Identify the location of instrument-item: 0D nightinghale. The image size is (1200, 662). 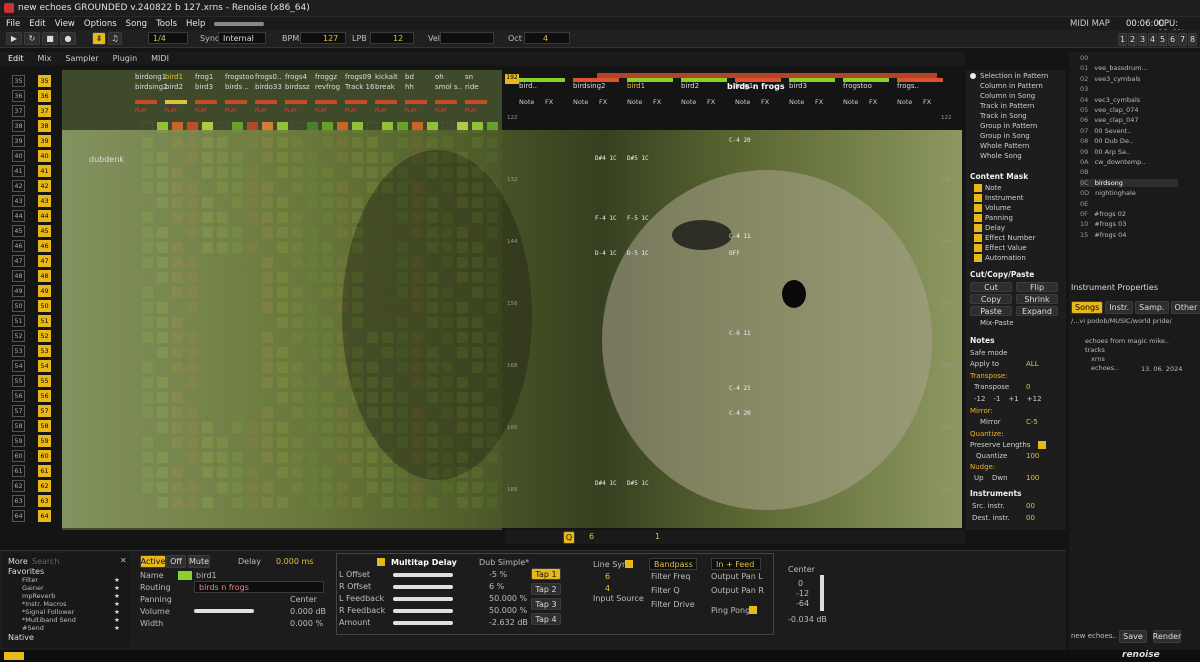
(1108, 193).